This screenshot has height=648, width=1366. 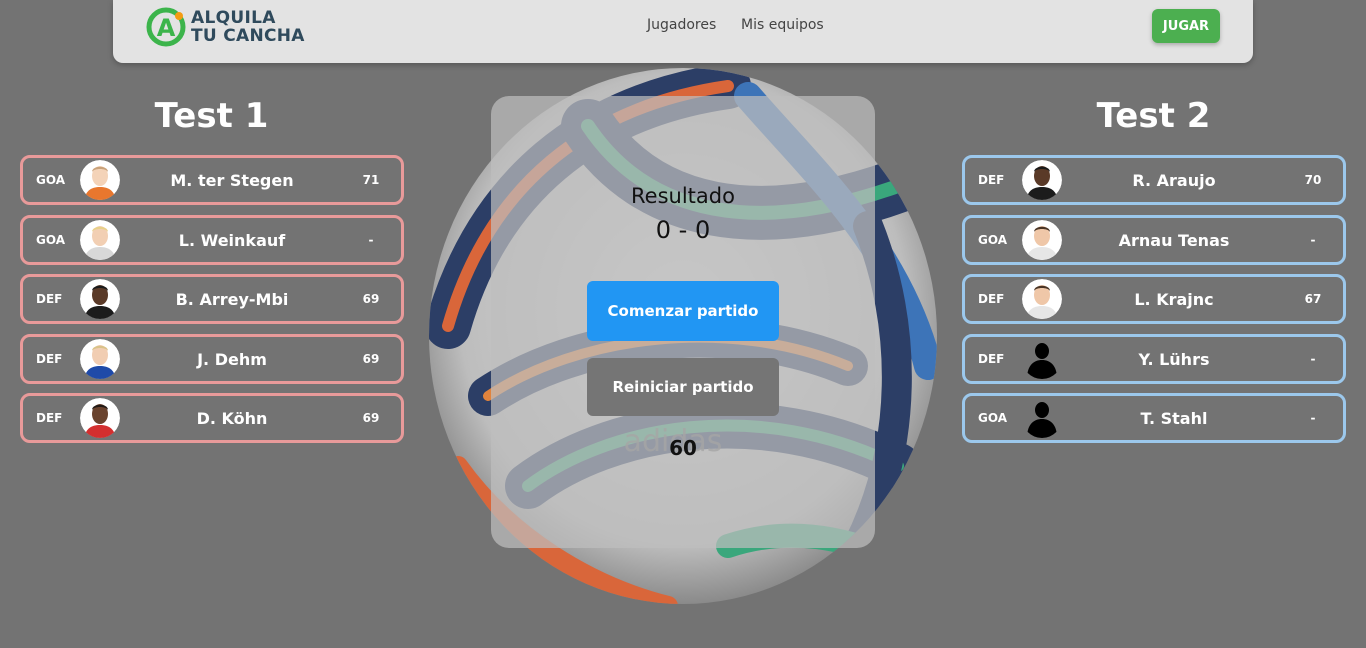 What do you see at coordinates (683, 448) in the screenshot?
I see `match-timer: 60` at bounding box center [683, 448].